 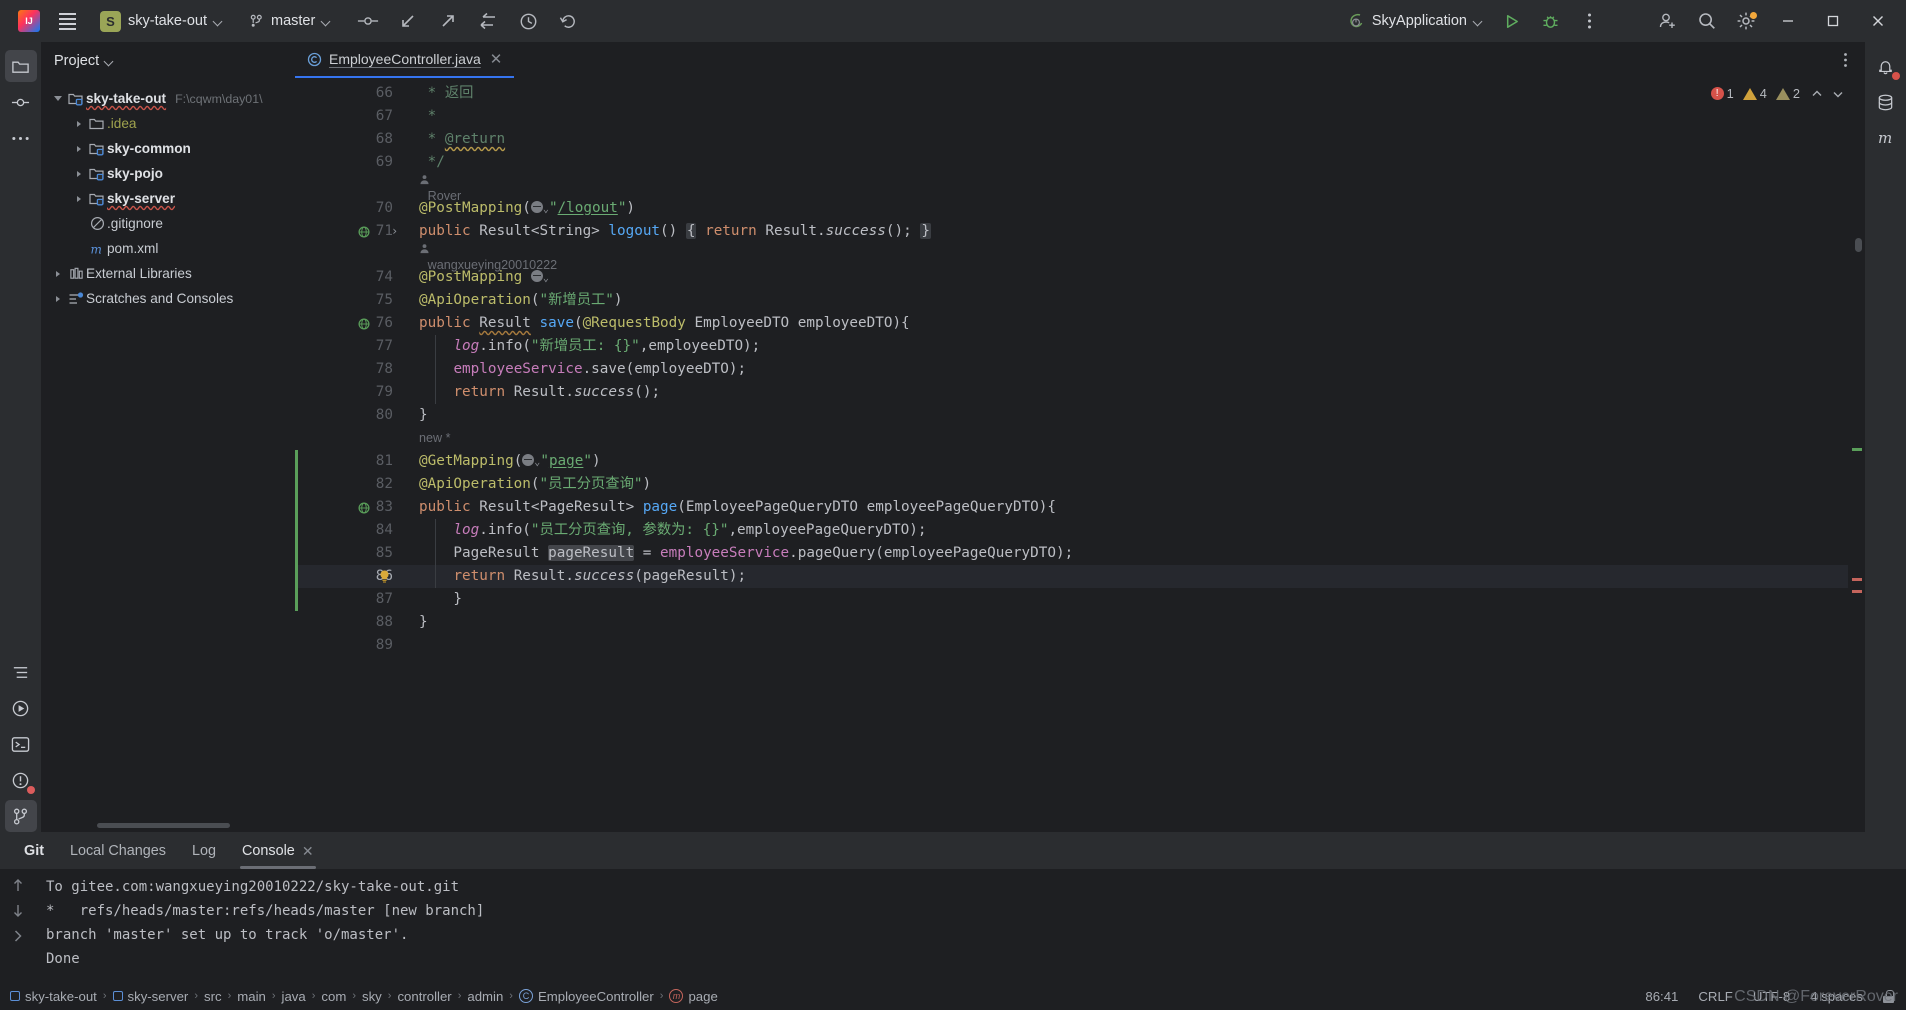 What do you see at coordinates (1589, 21) in the screenshot?
I see `more-actions-icon` at bounding box center [1589, 21].